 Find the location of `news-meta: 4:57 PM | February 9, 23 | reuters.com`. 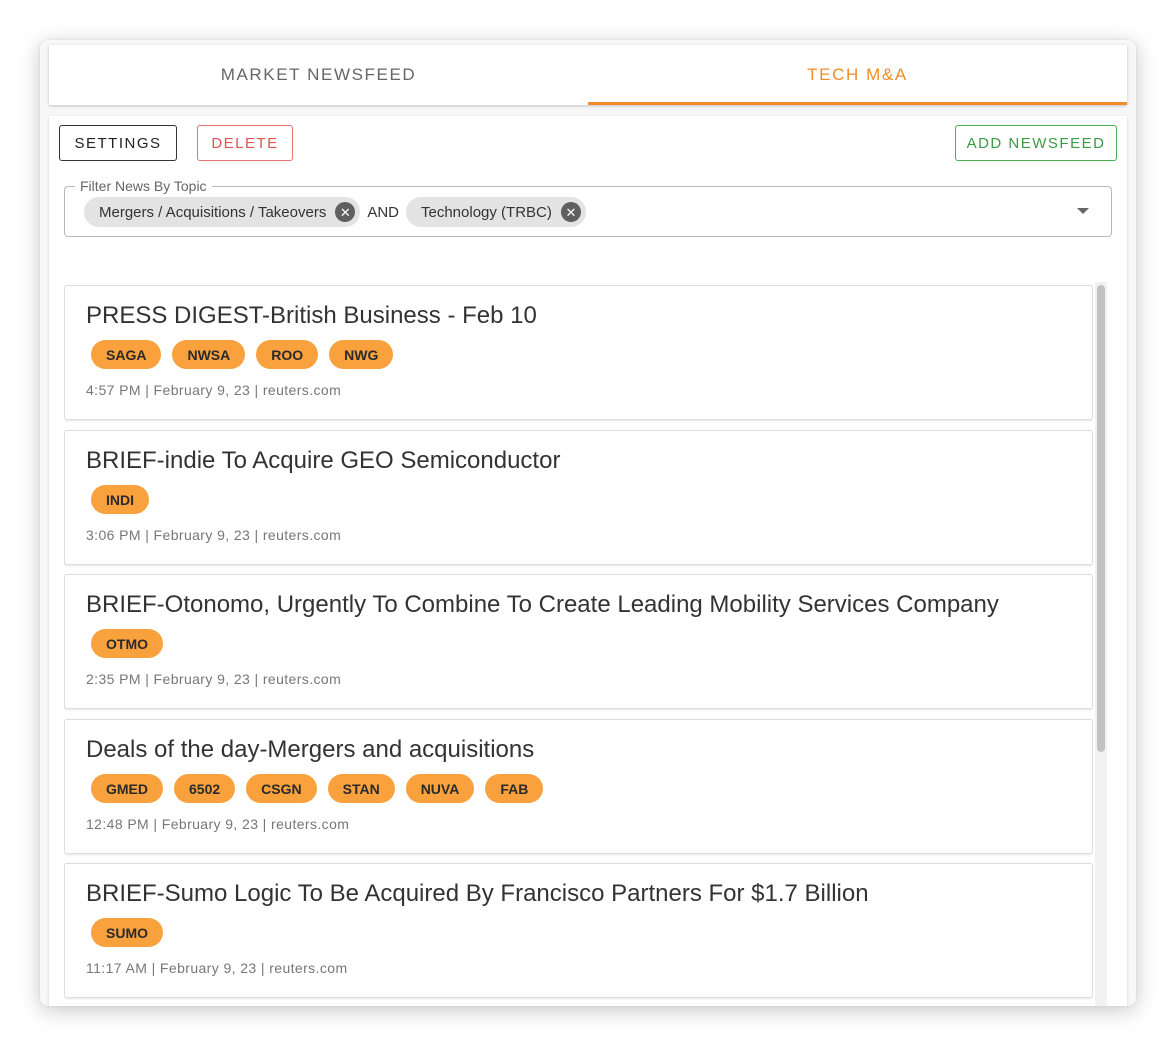

news-meta: 4:57 PM | February 9, 23 | reuters.com is located at coordinates (214, 390).